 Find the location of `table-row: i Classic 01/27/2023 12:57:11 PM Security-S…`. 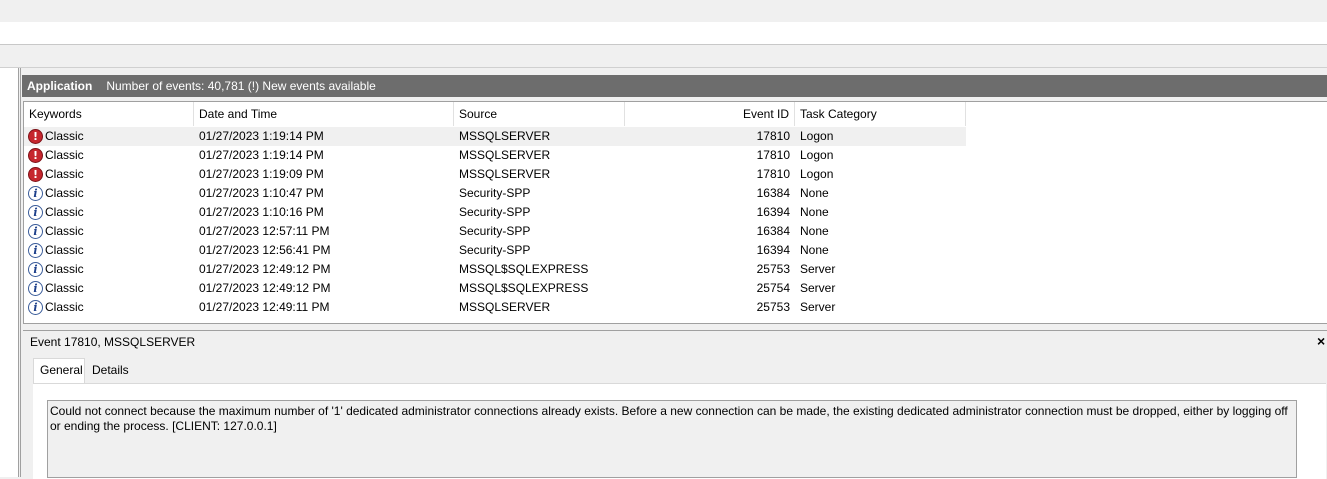

table-row: i Classic 01/27/2023 12:57:11 PM Security-S… is located at coordinates (495, 231).